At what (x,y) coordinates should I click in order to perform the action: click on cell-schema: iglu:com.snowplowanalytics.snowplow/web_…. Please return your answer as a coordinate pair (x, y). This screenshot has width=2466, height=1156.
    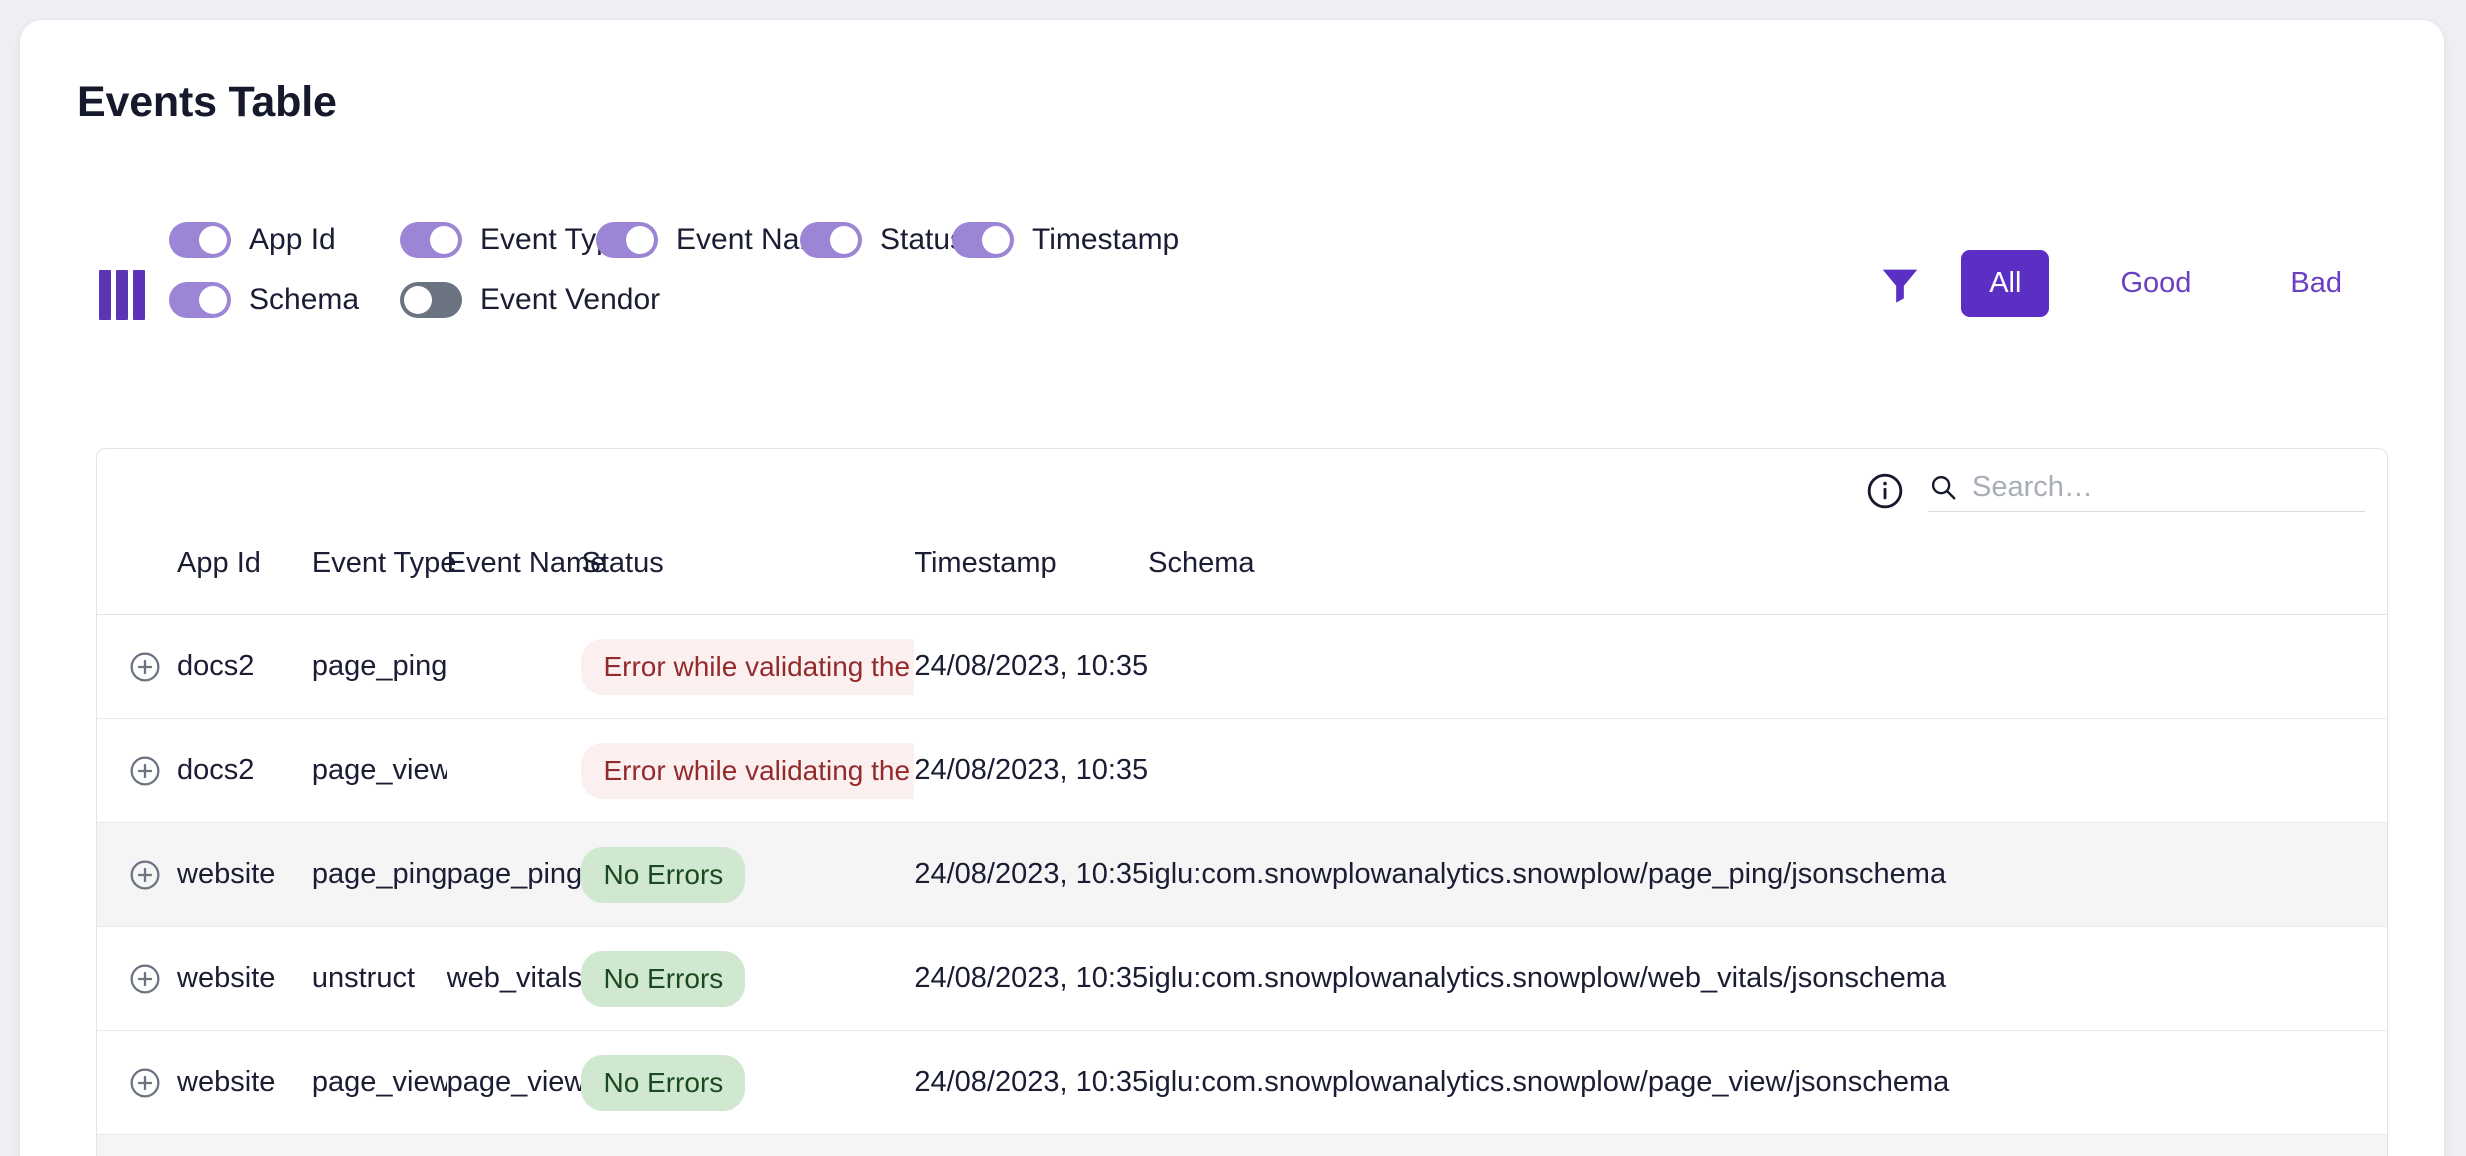
    Looking at the image, I should click on (1767, 978).